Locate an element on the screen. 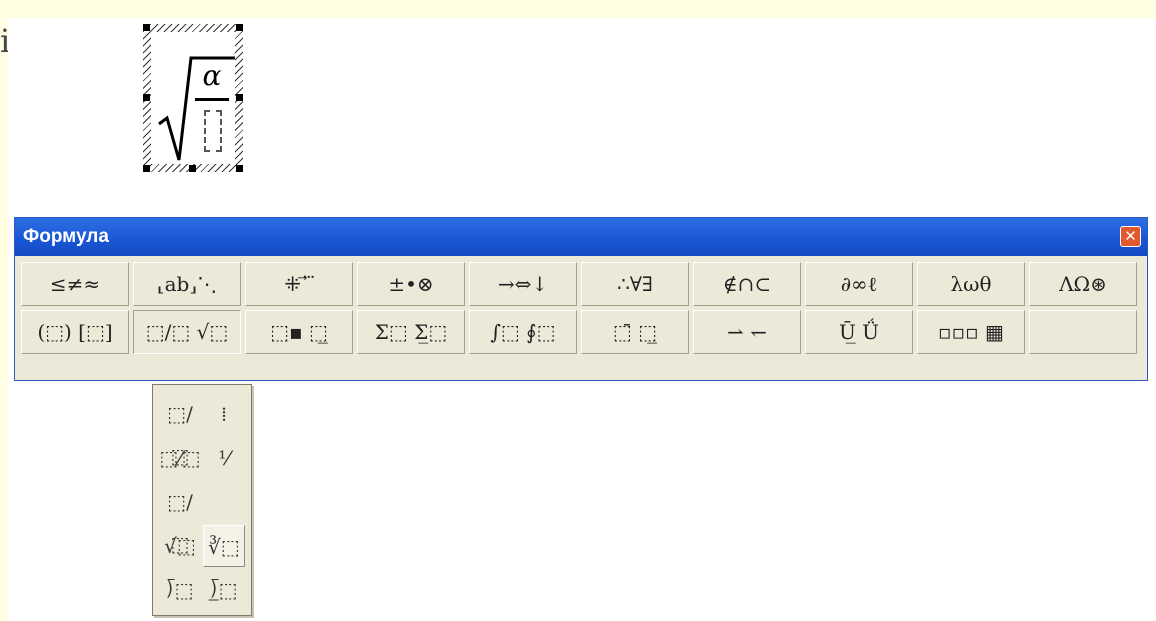  integrals-palette-button: ∫⬚ ∮⬚ is located at coordinates (523, 332).